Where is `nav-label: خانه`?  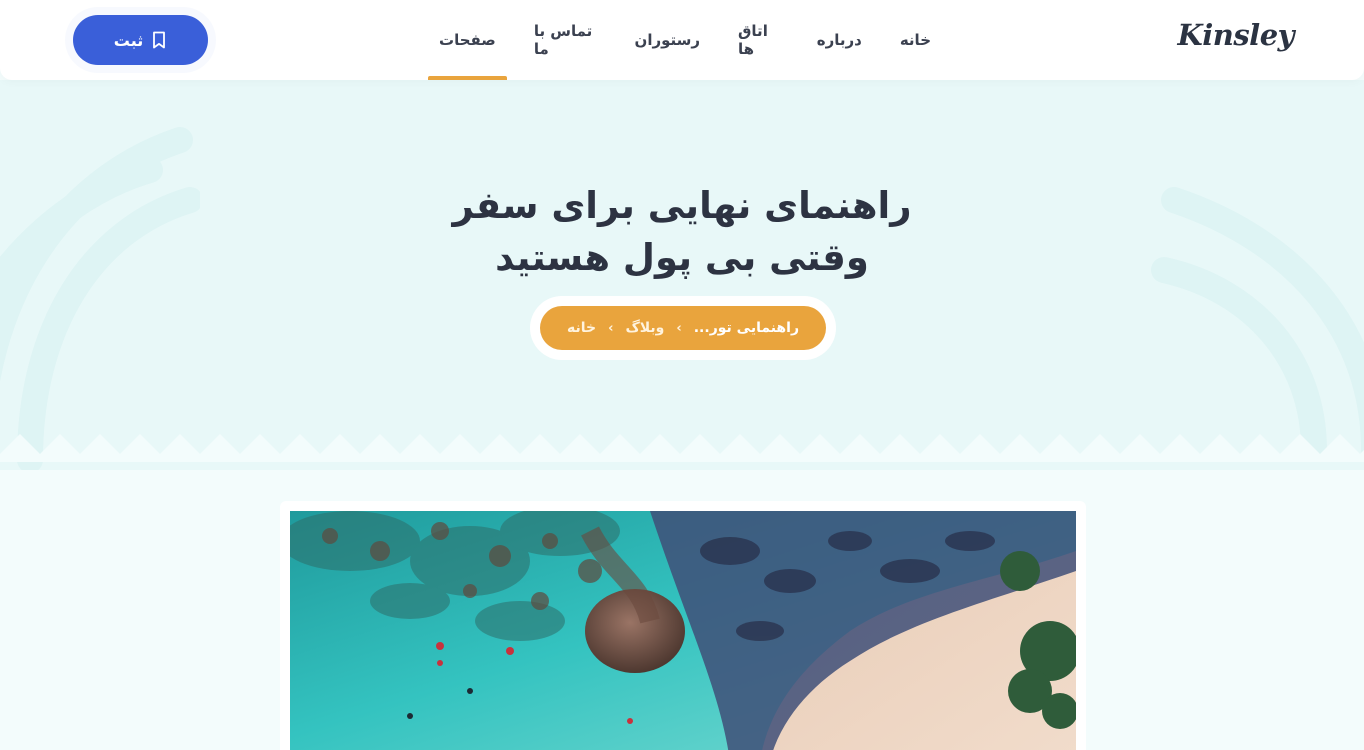 nav-label: خانه is located at coordinates (915, 40).